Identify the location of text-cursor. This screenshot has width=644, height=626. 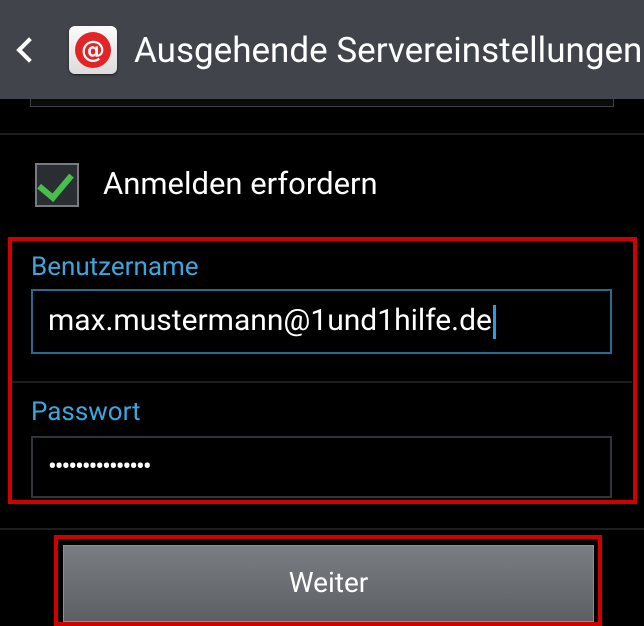
(494, 322).